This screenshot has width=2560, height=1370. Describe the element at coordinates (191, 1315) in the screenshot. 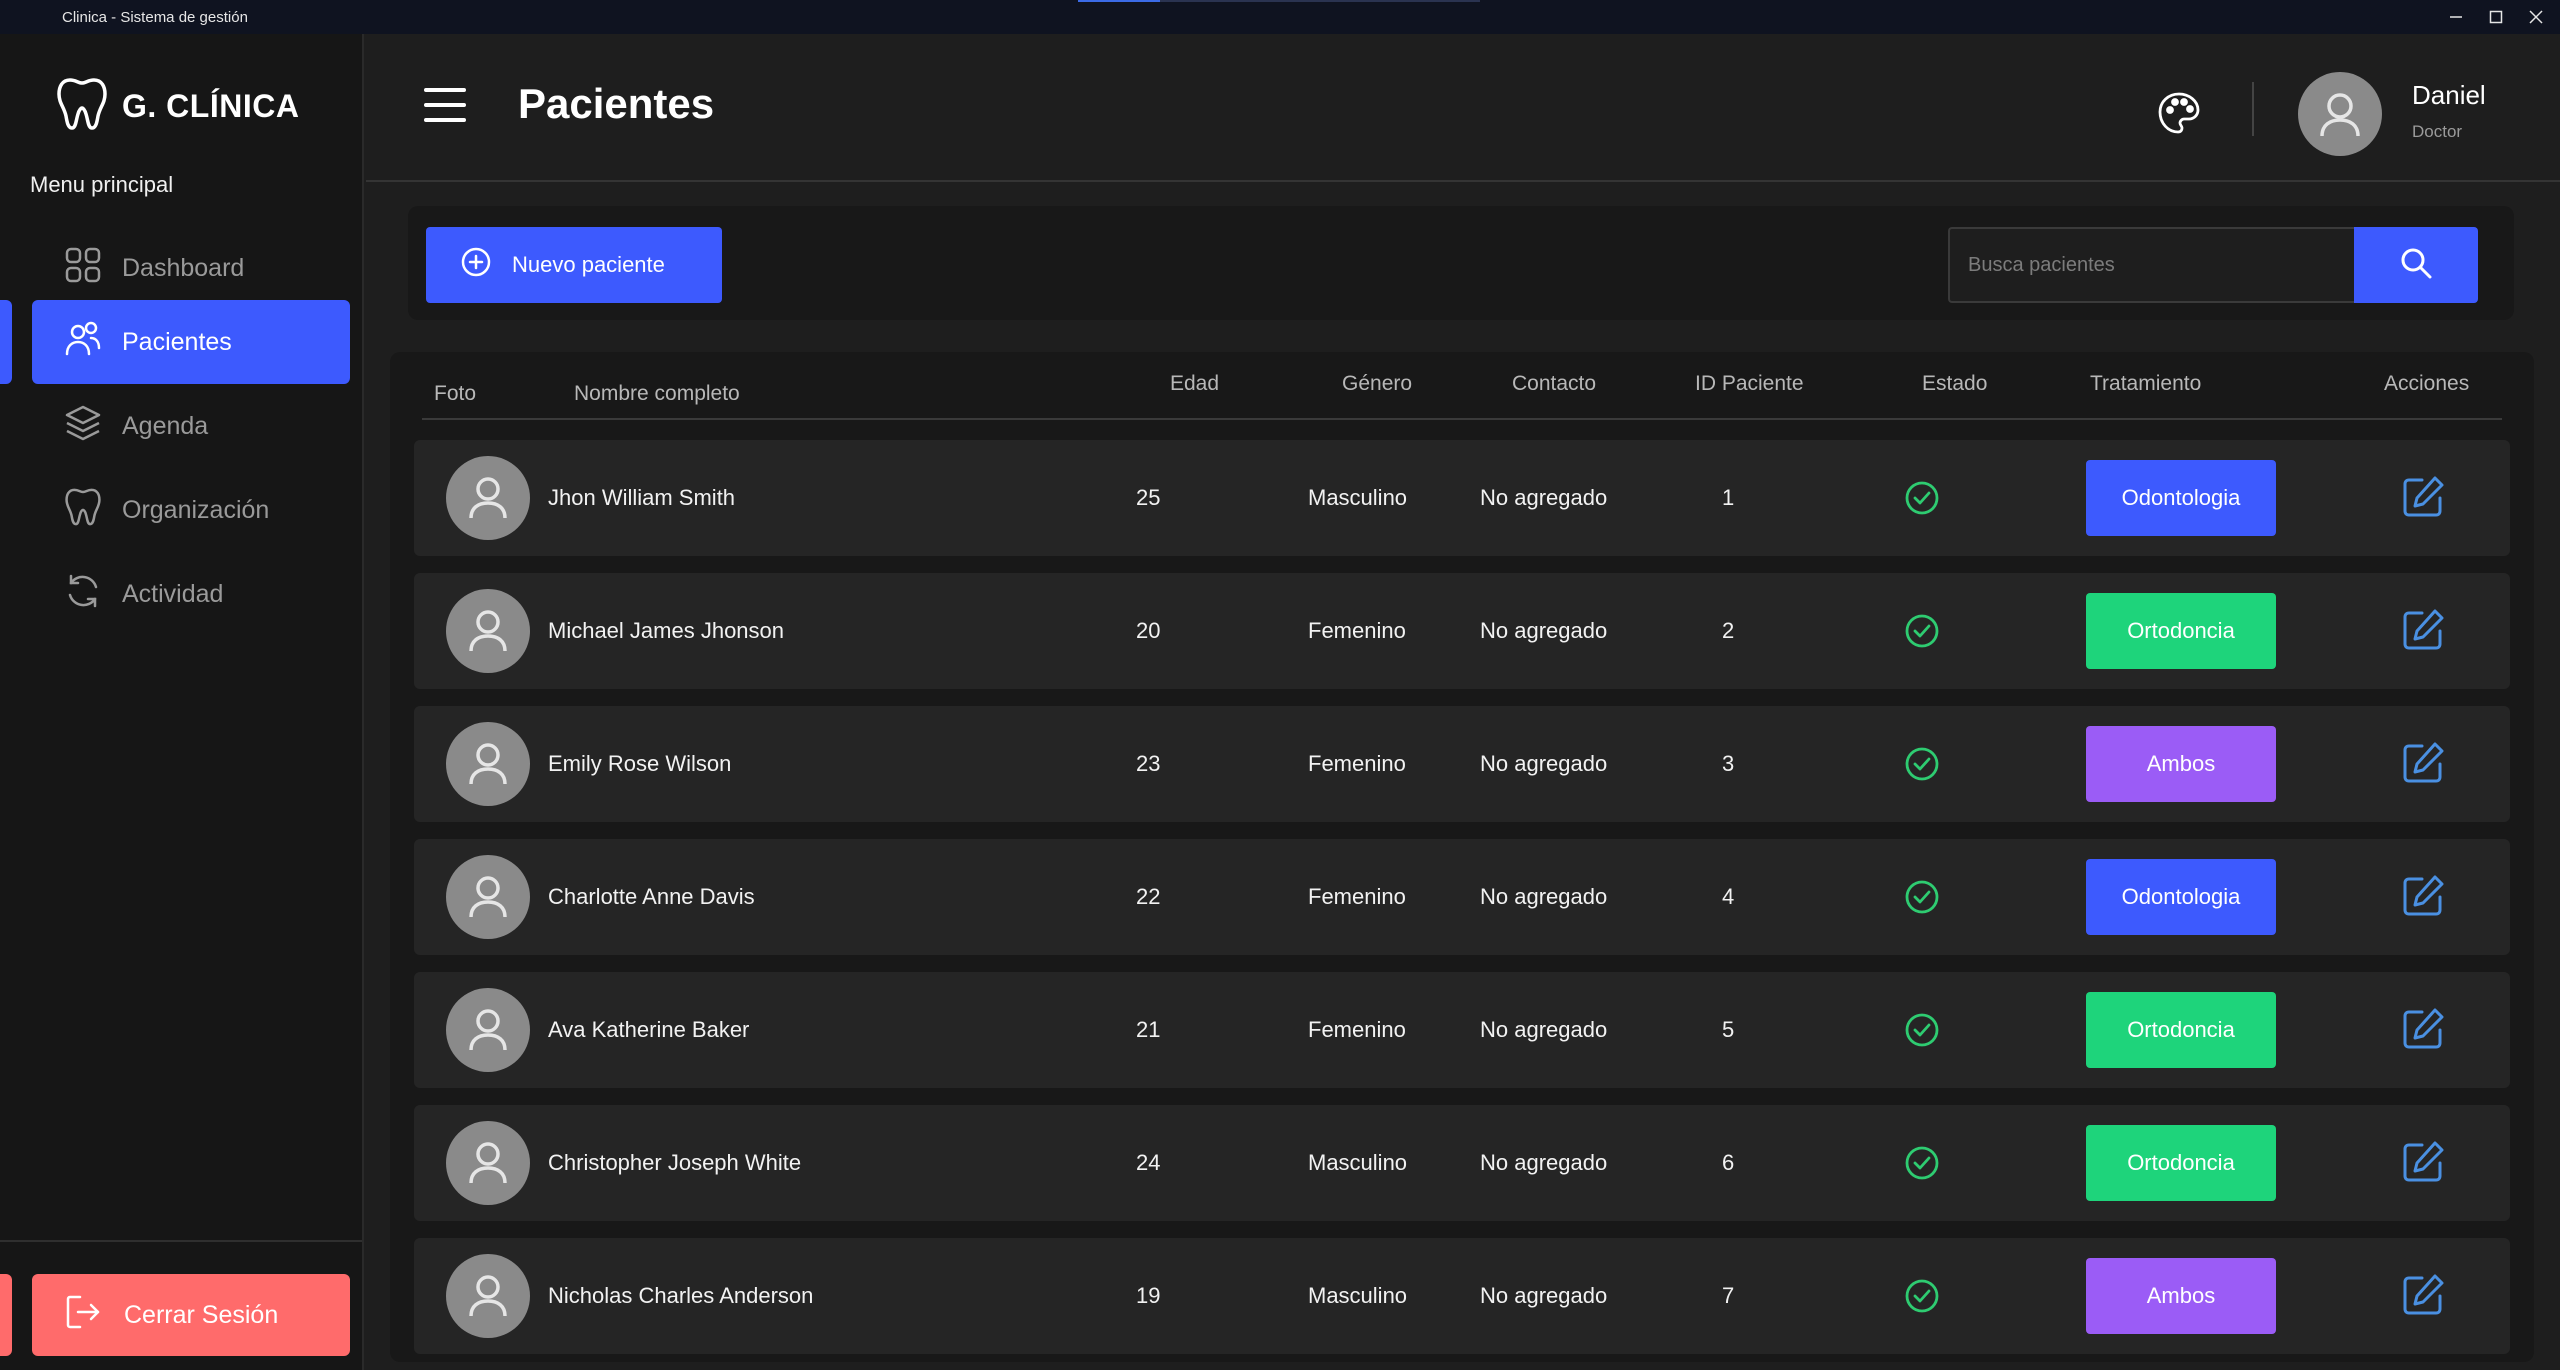

I see `logout-button: Cerrar Sesión` at that location.